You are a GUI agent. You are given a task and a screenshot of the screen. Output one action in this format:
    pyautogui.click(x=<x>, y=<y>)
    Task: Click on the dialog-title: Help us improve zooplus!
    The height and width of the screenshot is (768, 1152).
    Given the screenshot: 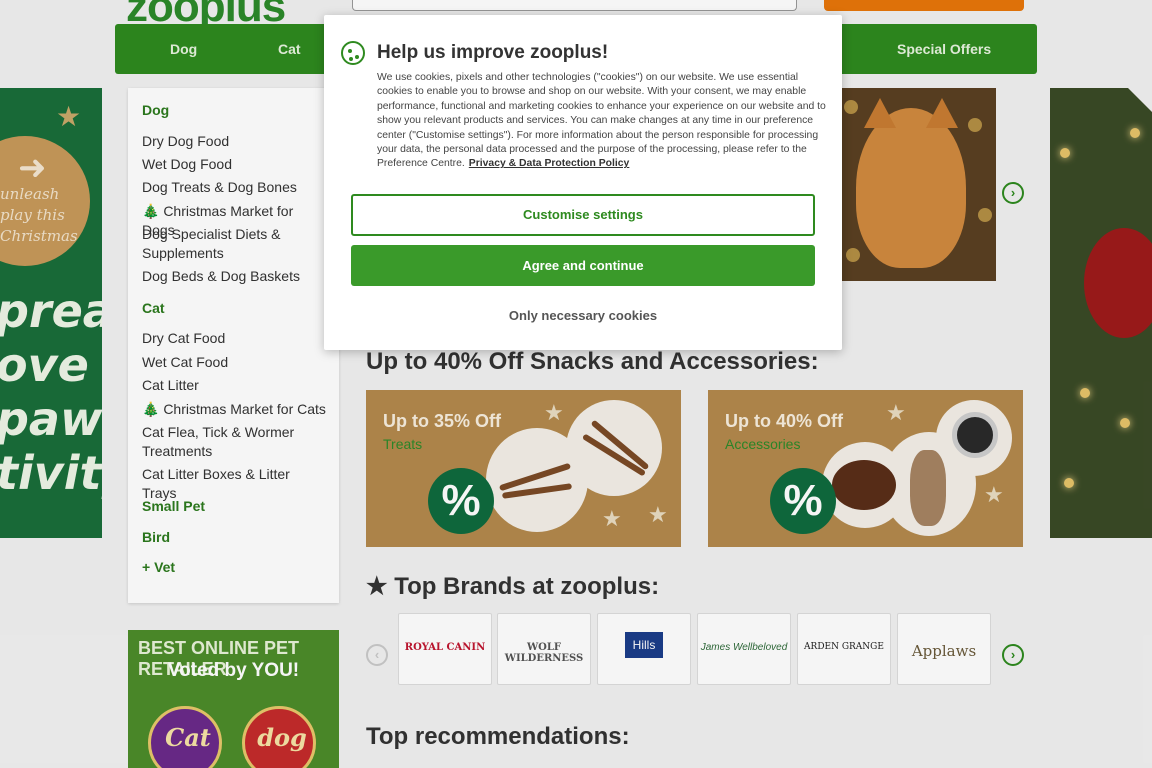 What is the action you would take?
    pyautogui.click(x=493, y=52)
    